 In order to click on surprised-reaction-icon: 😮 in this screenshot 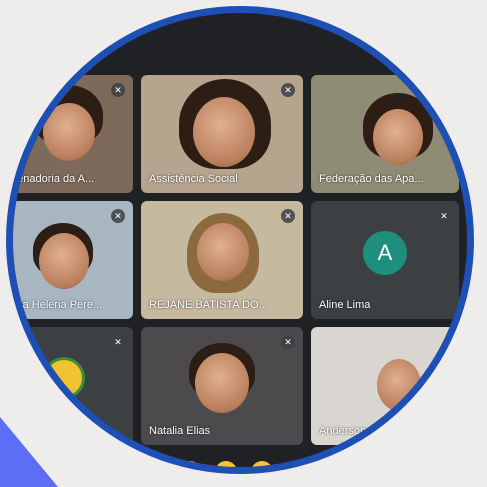, I will do `click(226, 464)`.